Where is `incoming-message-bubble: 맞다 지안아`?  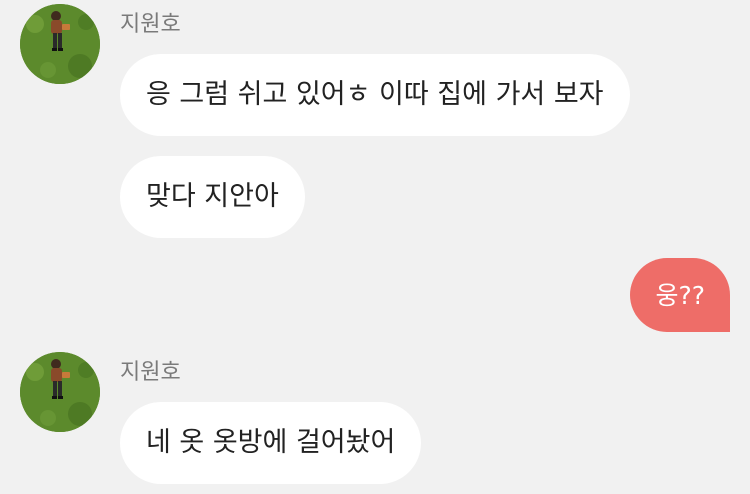 incoming-message-bubble: 맞다 지안아 is located at coordinates (212, 197).